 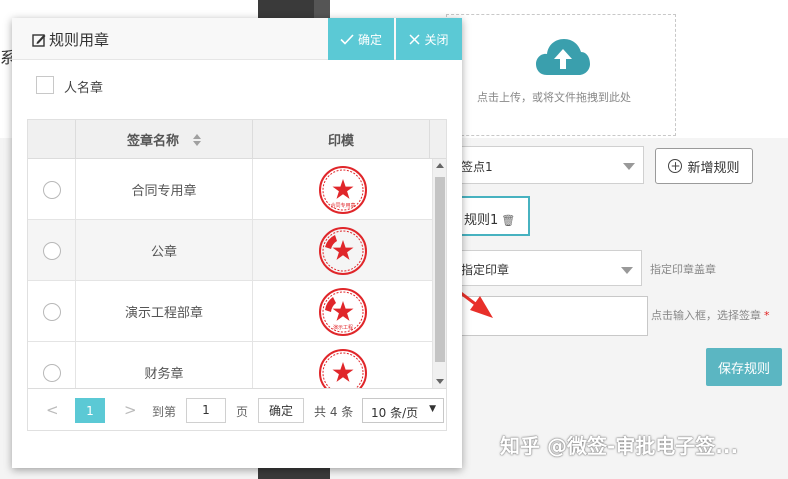 I want to click on check-icon, so click(x=347, y=39).